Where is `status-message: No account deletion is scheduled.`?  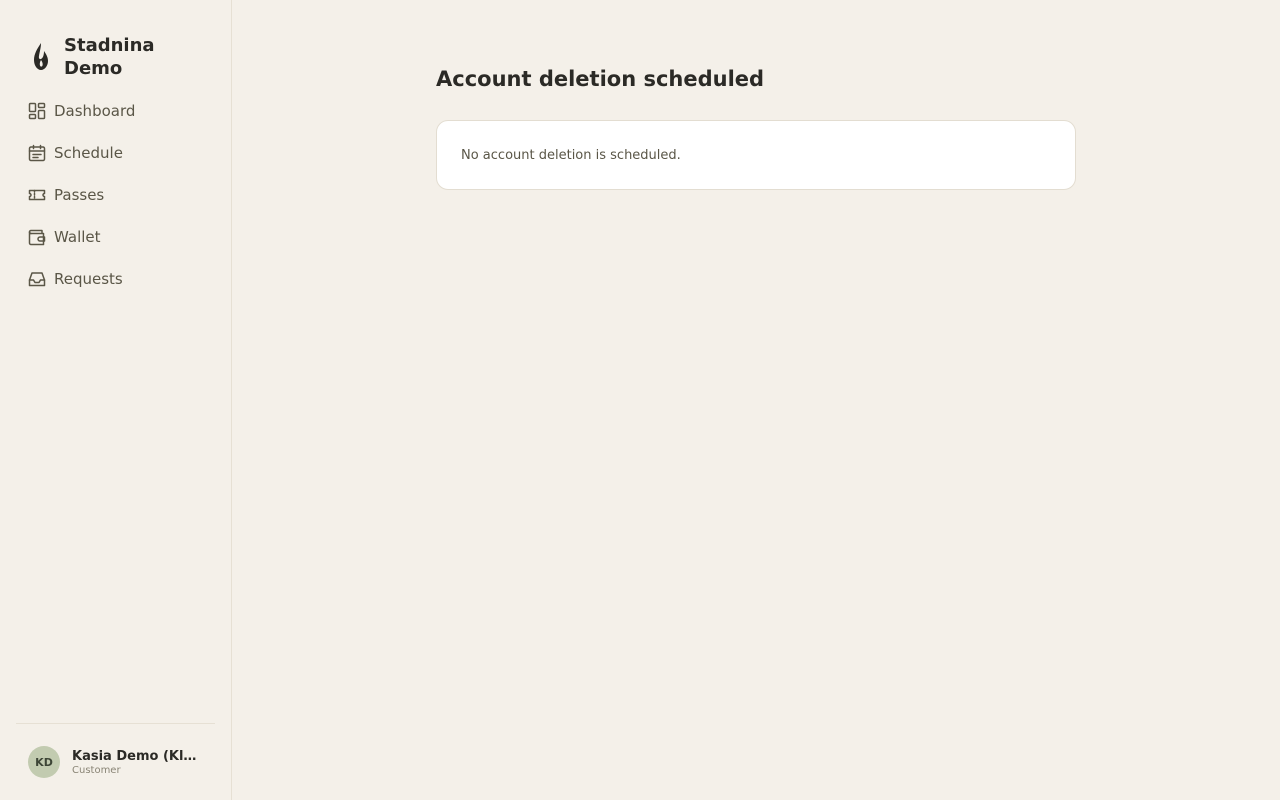 status-message: No account deletion is scheduled. is located at coordinates (571, 155).